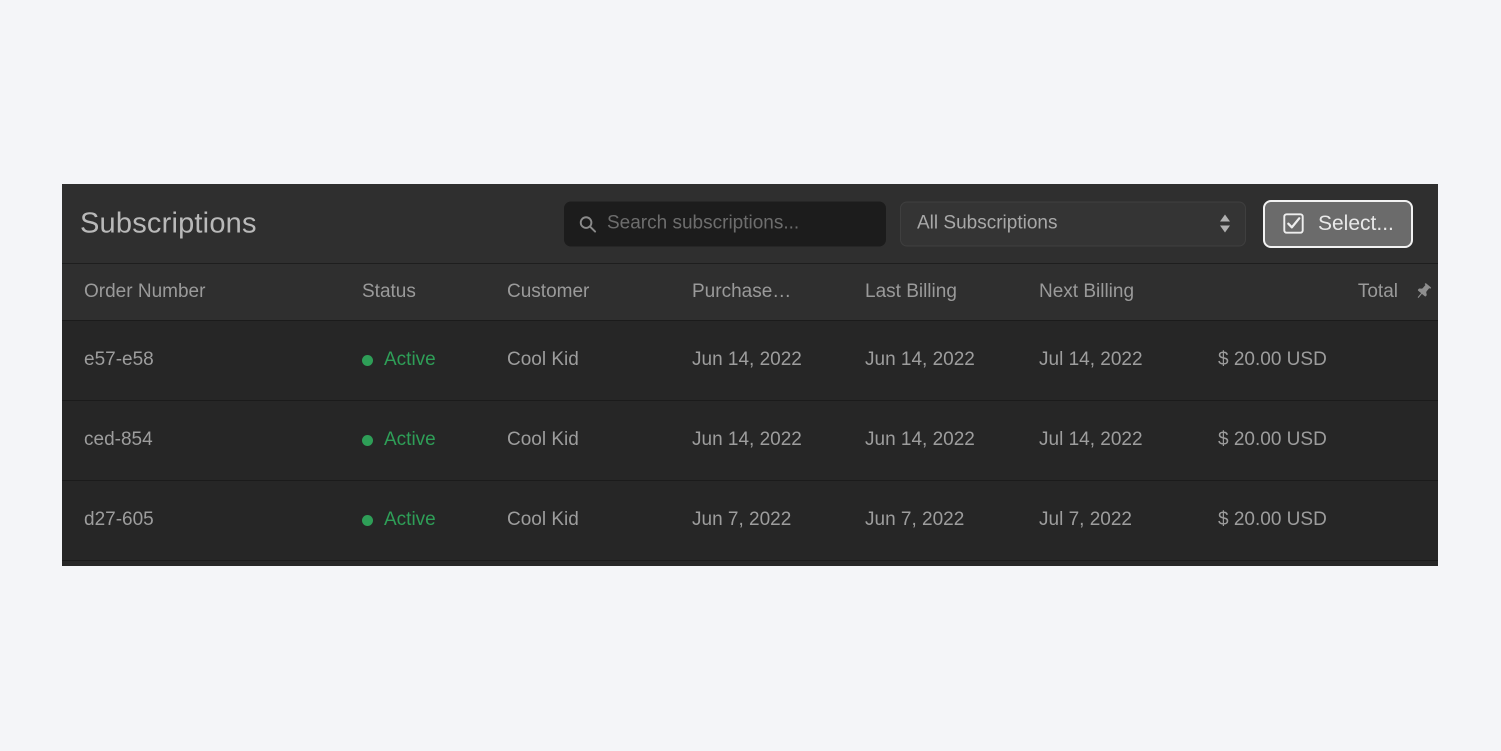 The width and height of the screenshot is (1501, 751). I want to click on column-header-last-billing: Last Billing, so click(952, 292).